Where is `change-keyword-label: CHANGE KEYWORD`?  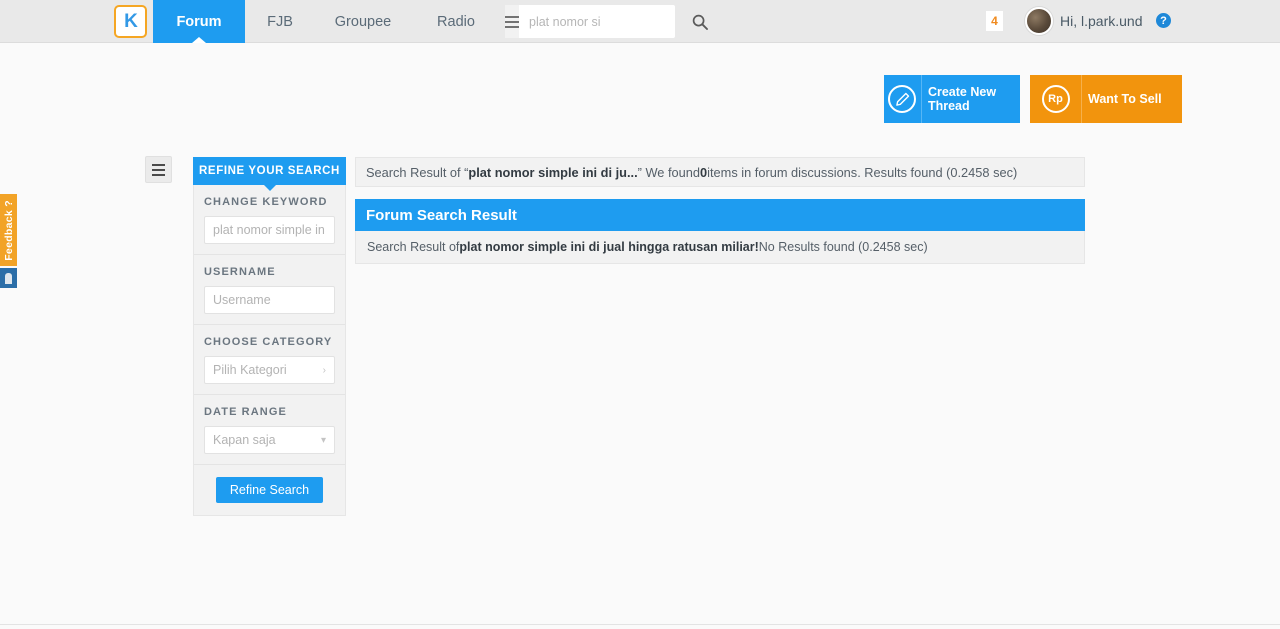
change-keyword-label: CHANGE KEYWORD is located at coordinates (266, 202).